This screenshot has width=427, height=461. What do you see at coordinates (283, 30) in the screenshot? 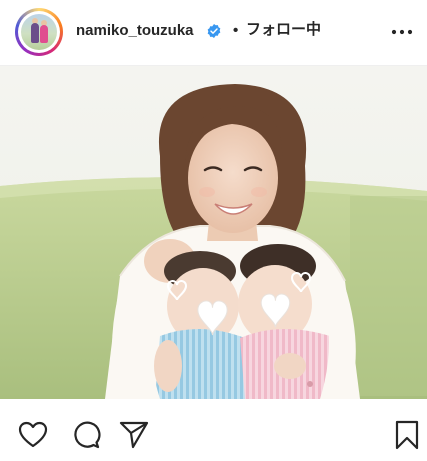
I see `following-button: フォロー中` at bounding box center [283, 30].